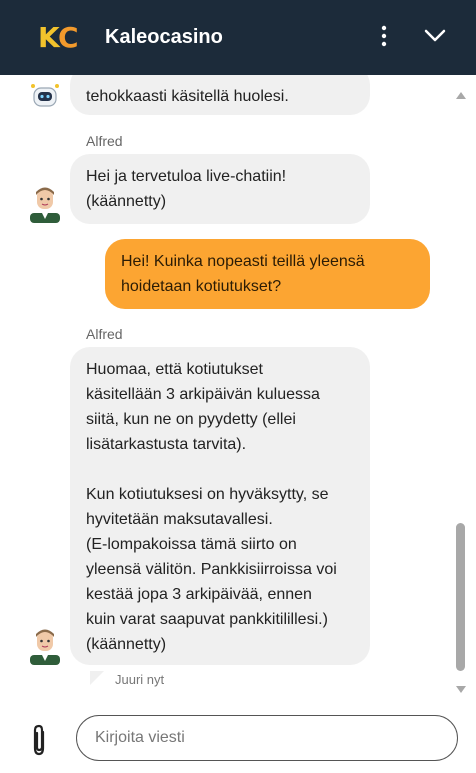  I want to click on more-vertical-icon, so click(384, 36).